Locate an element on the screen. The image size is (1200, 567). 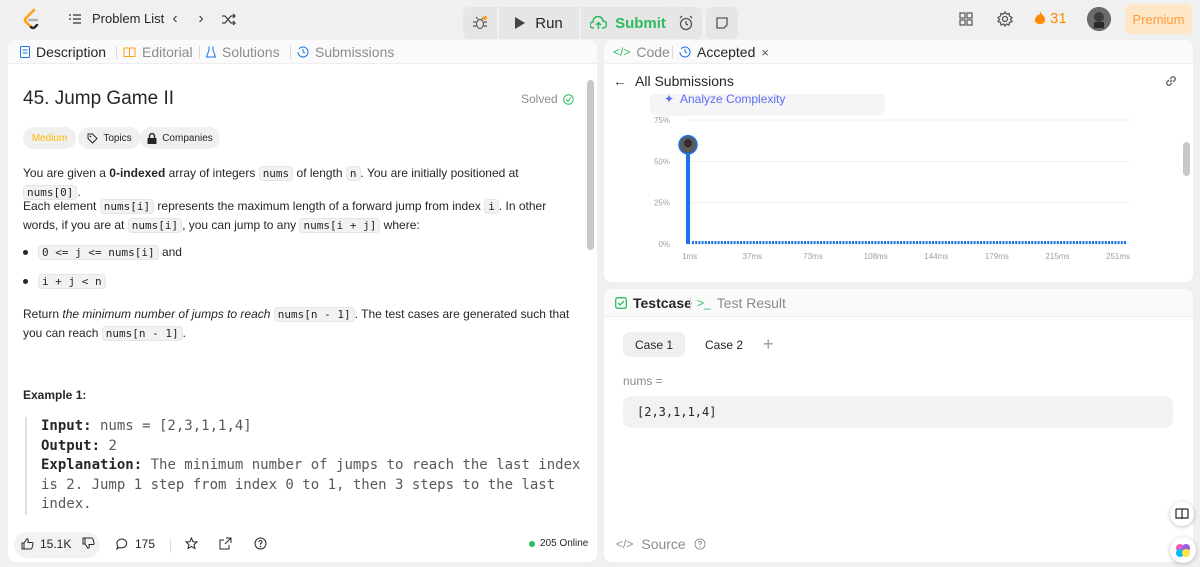
tab-test-result: >_ Test Result is located at coordinates (741, 303).